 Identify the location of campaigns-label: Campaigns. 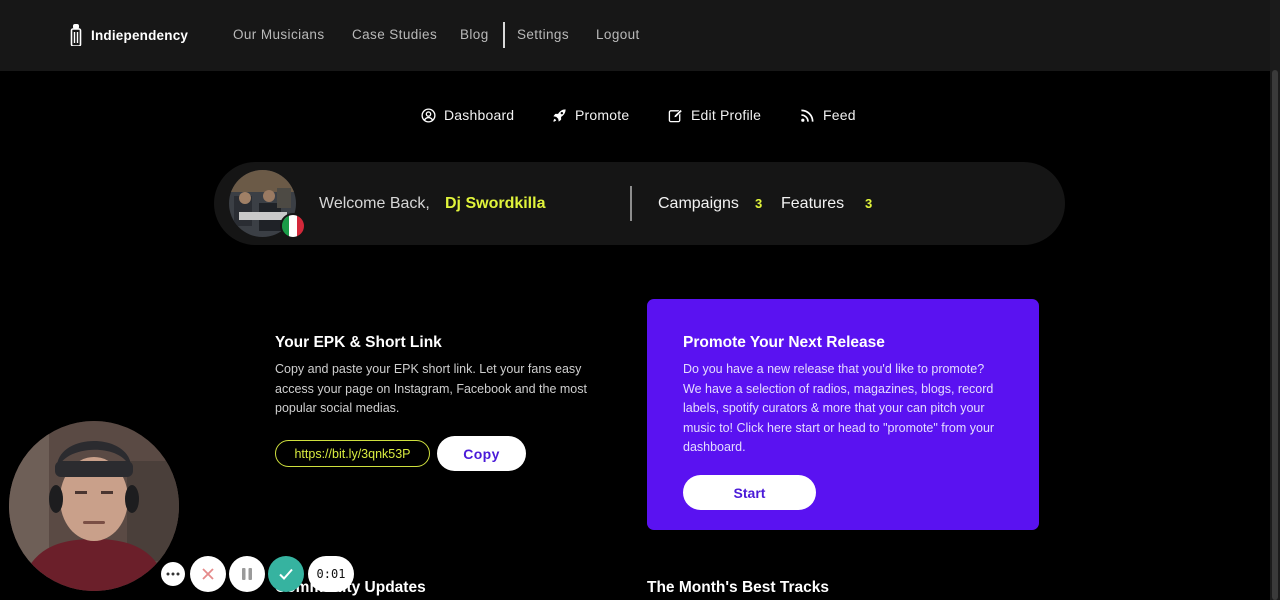
(698, 204).